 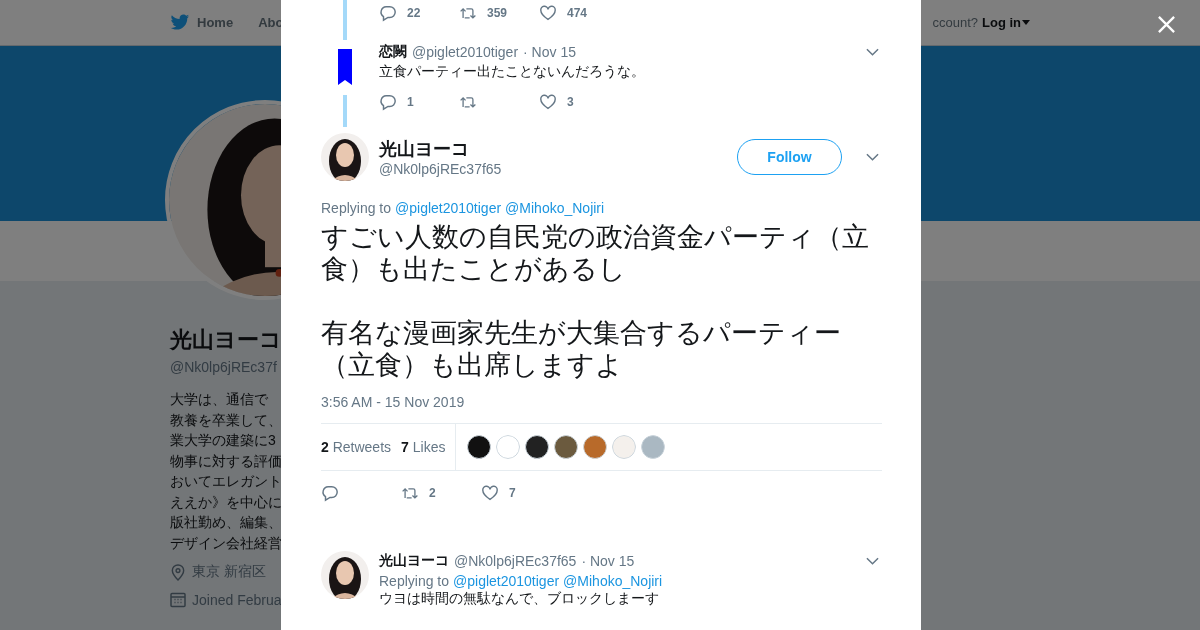 I want to click on author-name: 恋闕, so click(x=393, y=52).